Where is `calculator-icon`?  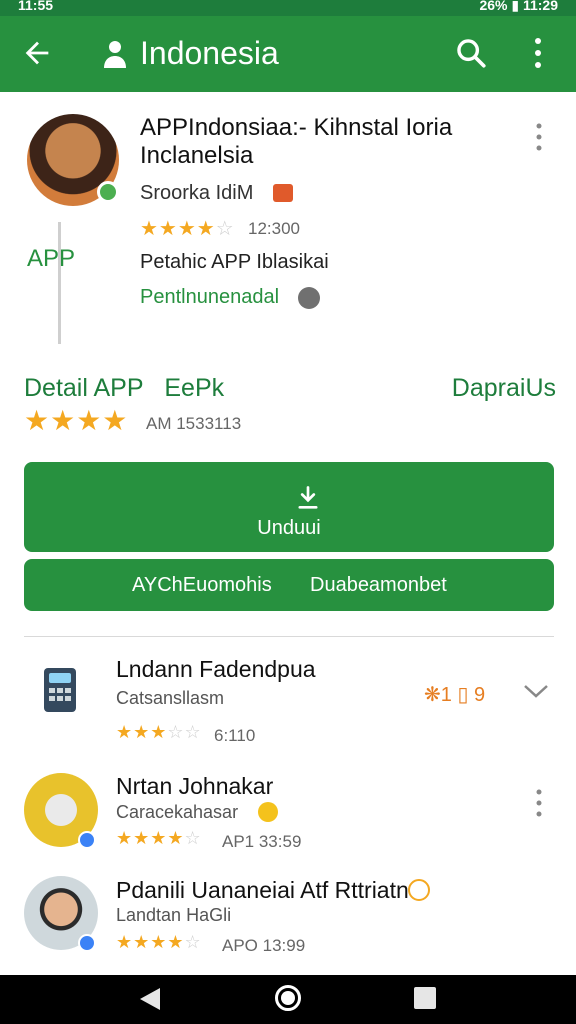 calculator-icon is located at coordinates (60, 690).